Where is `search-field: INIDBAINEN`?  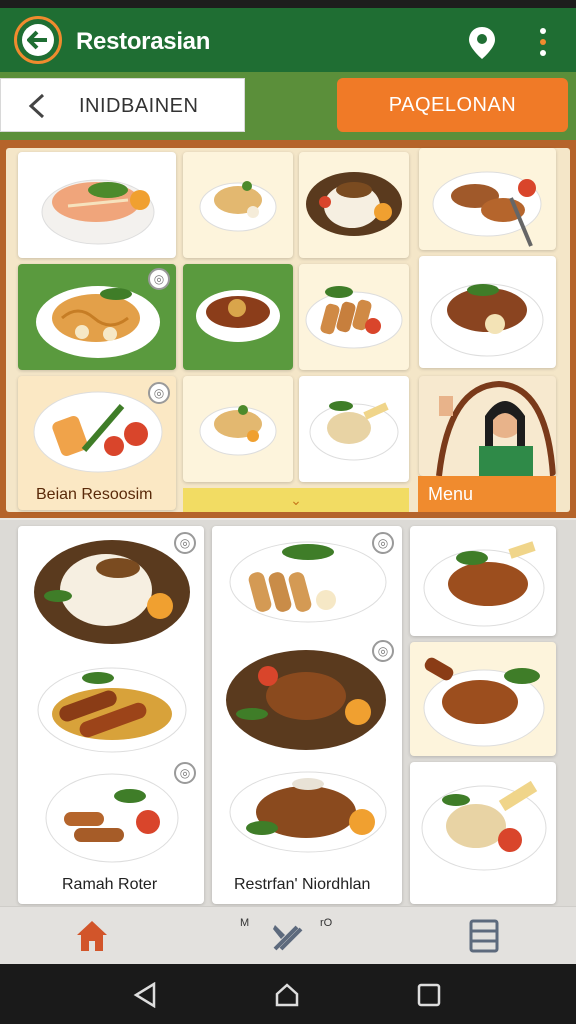
search-field: INIDBAINEN is located at coordinates (122, 105).